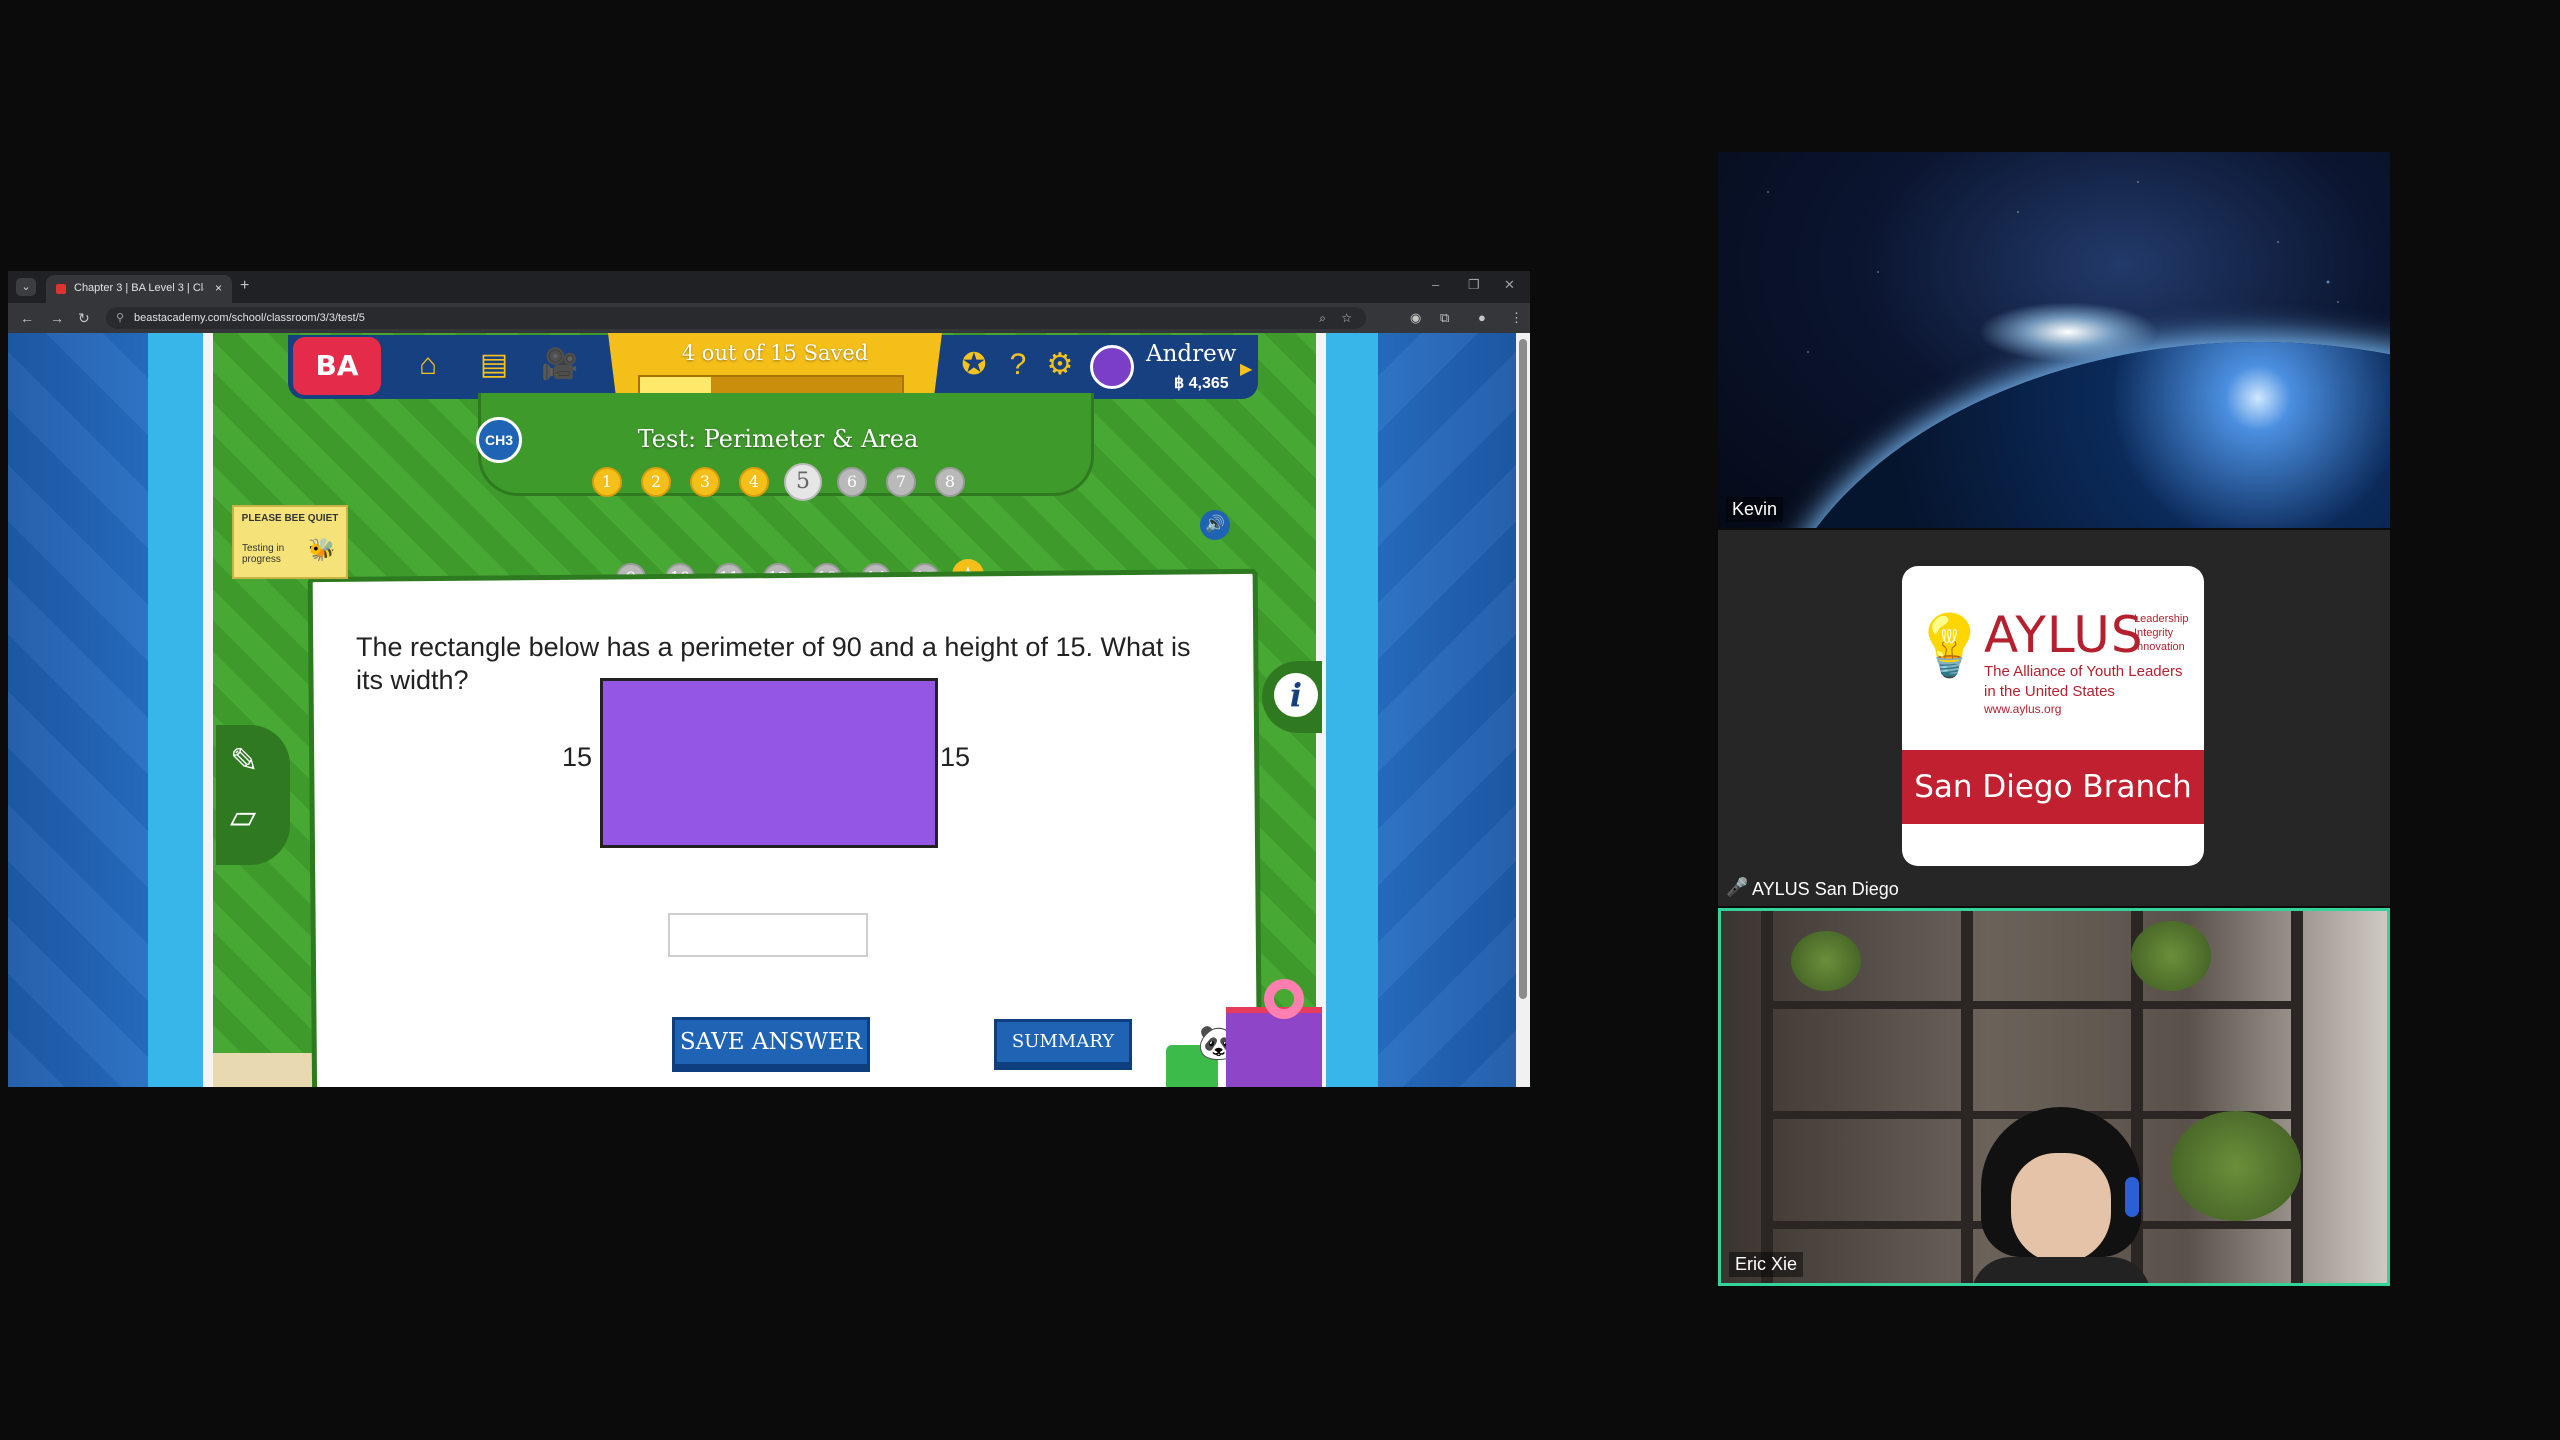  I want to click on participant-video, so click(2061, 1195).